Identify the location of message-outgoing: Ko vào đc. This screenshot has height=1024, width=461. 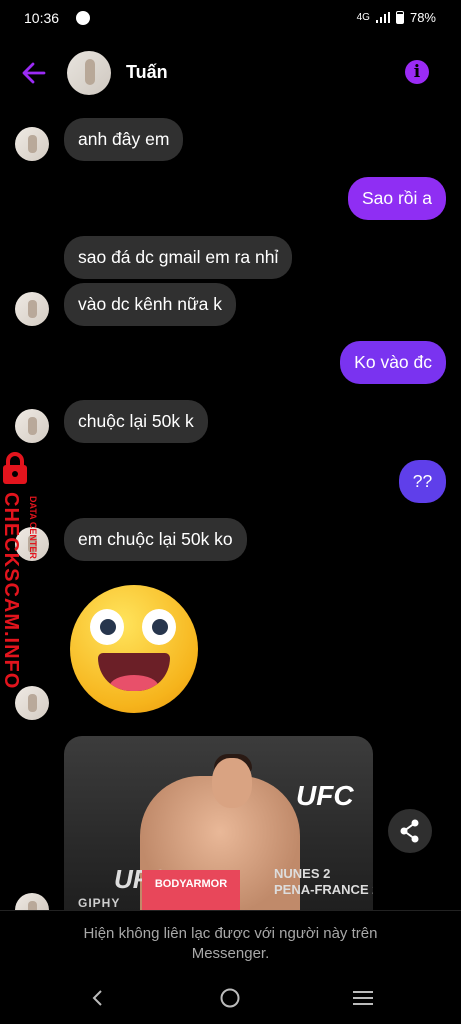
(393, 362).